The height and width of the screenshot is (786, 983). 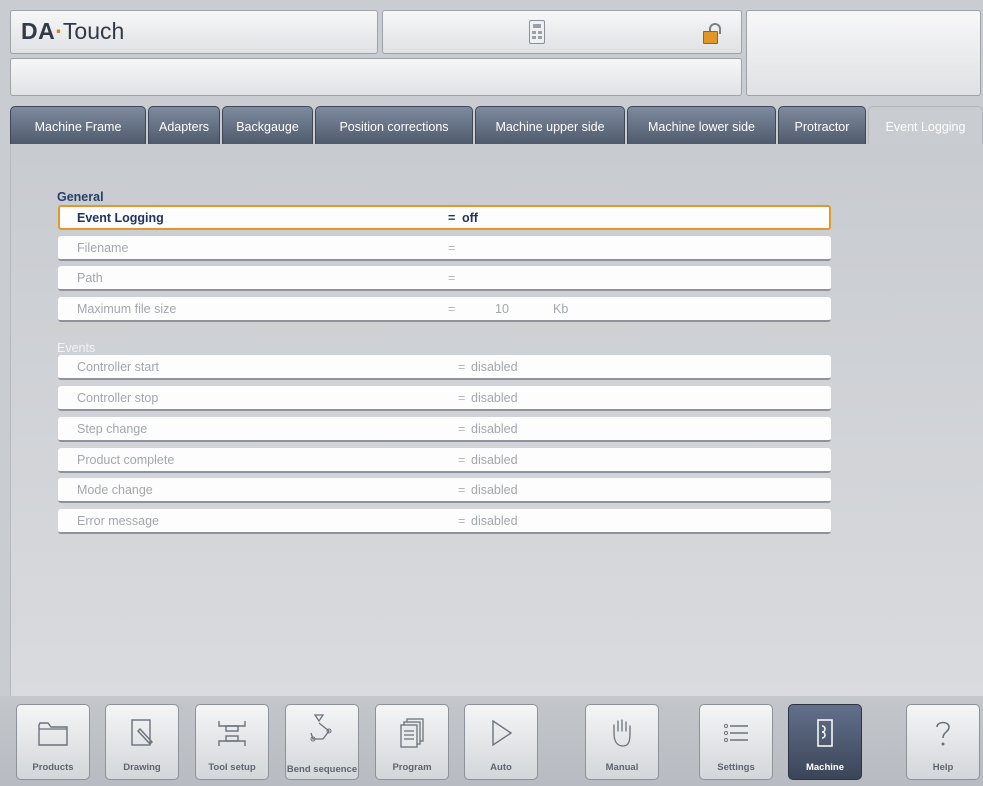 What do you see at coordinates (78, 125) in the screenshot?
I see `tab-machine-frame: Machine Frame` at bounding box center [78, 125].